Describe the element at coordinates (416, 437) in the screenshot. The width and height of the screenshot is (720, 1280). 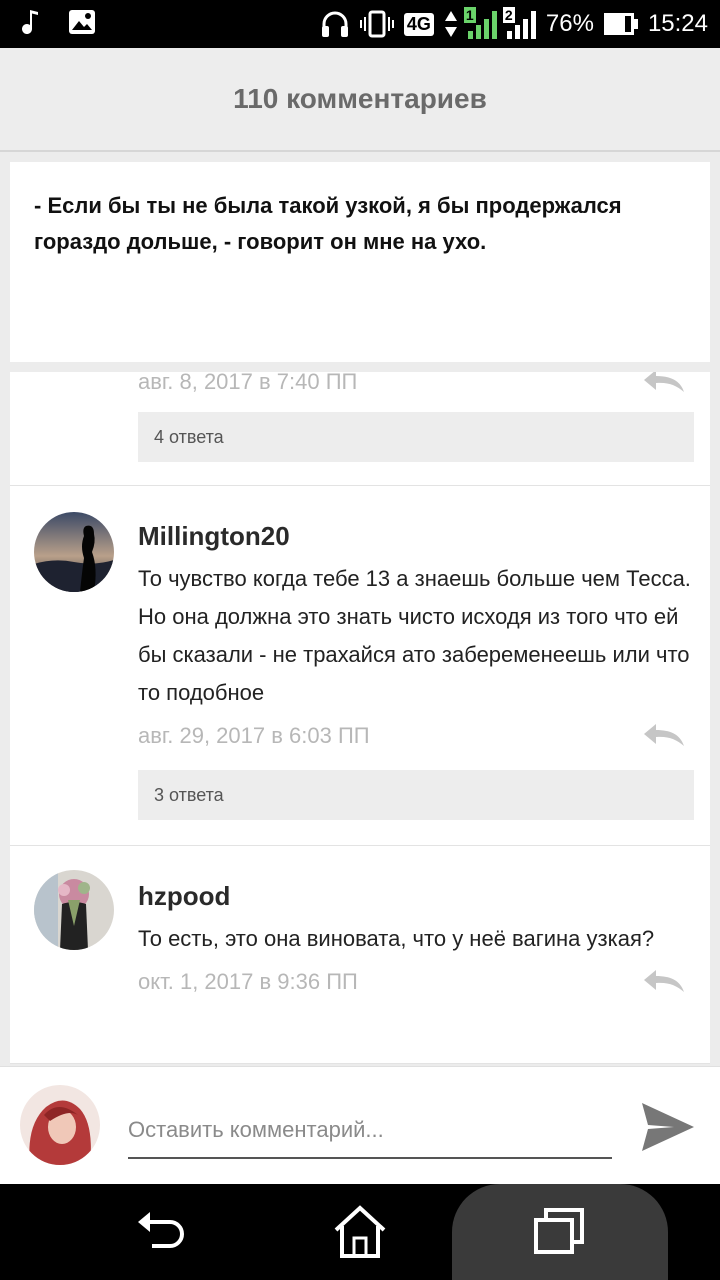
I see `replies-toggle: 4 ответа` at that location.